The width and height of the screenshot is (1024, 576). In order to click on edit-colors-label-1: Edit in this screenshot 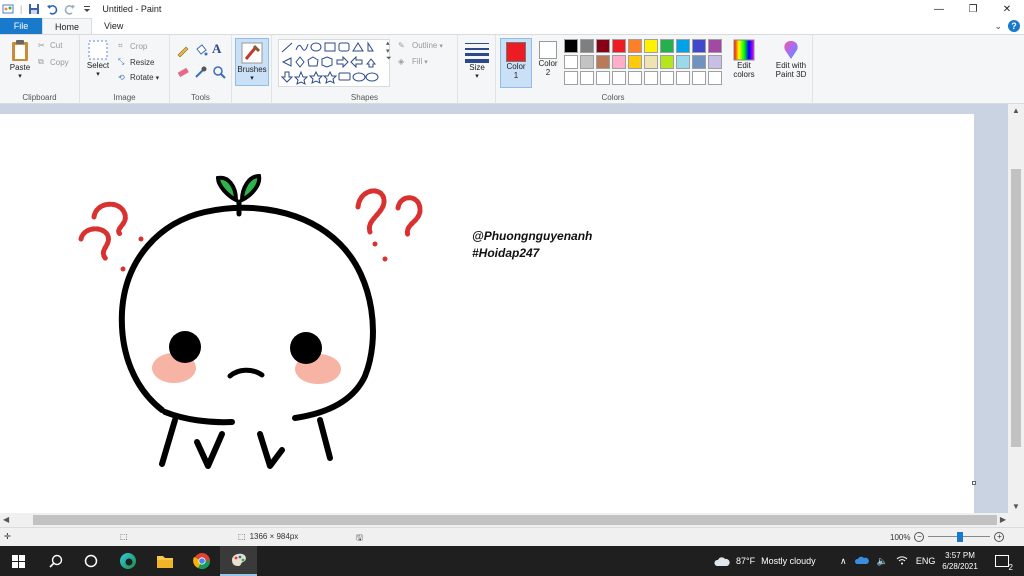, I will do `click(744, 65)`.